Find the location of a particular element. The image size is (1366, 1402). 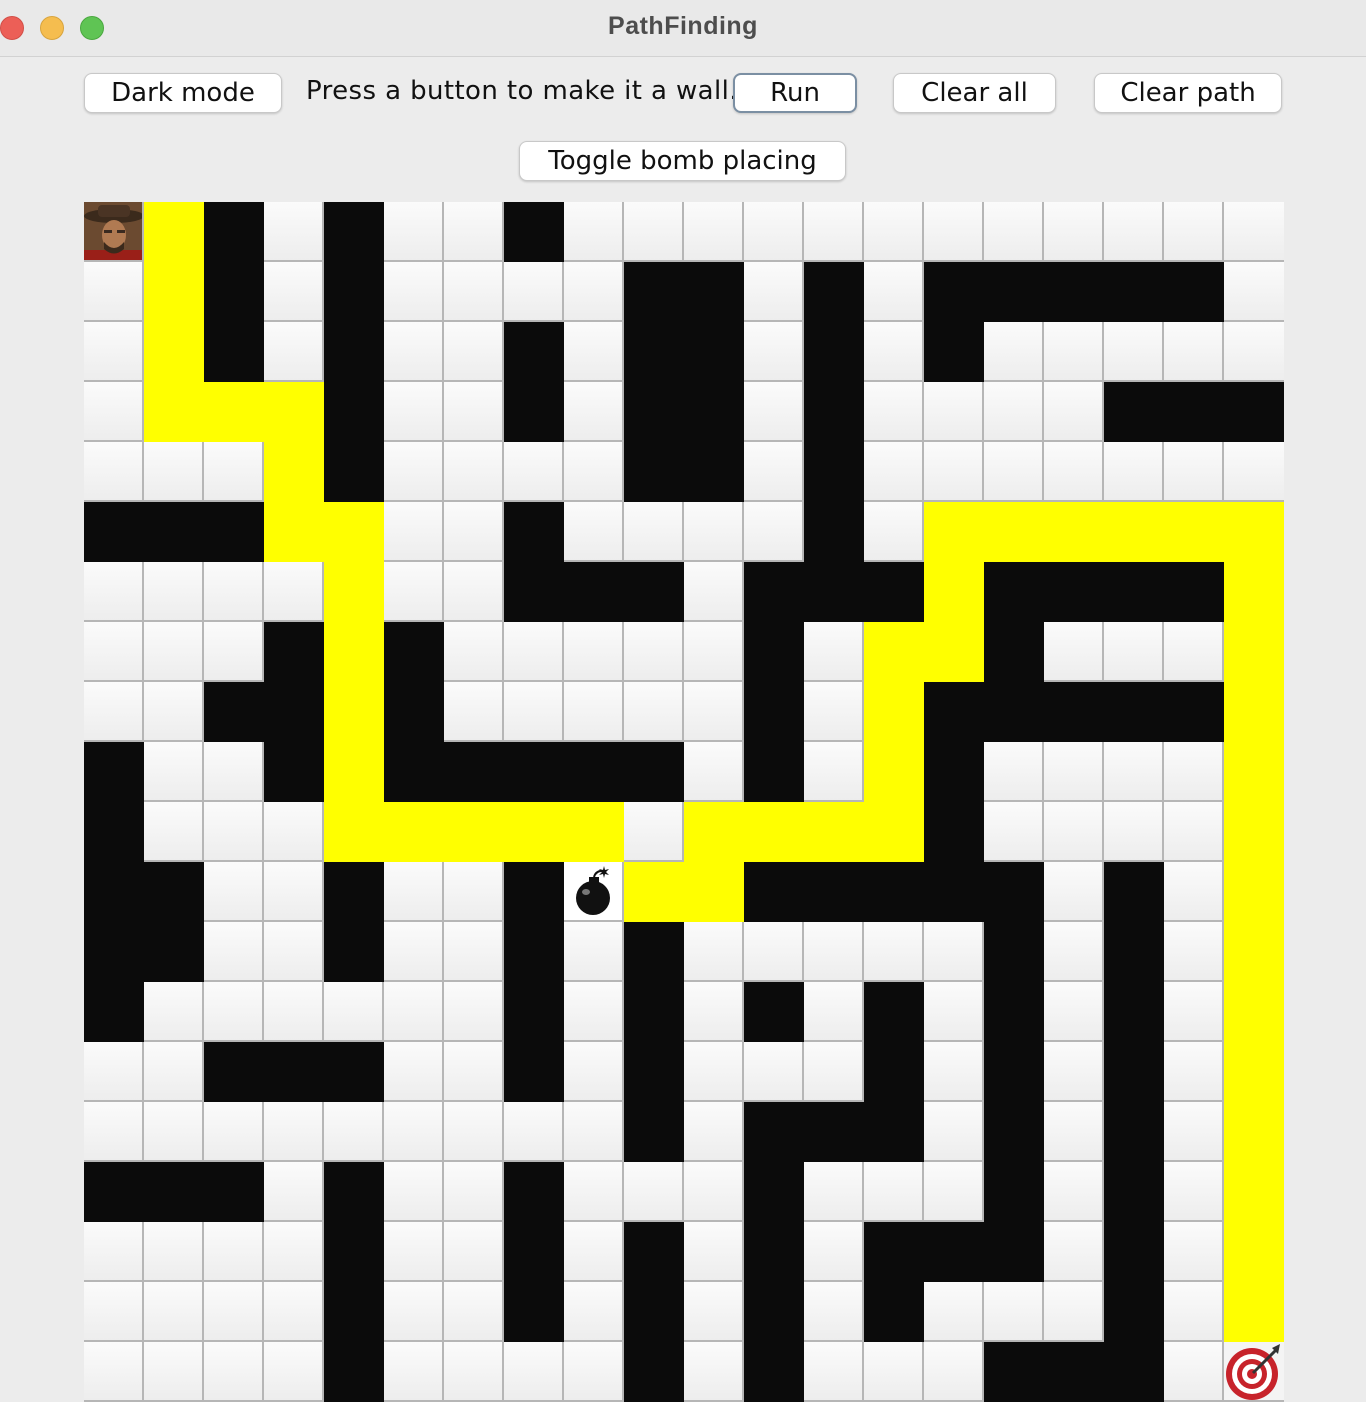

run-button: Run is located at coordinates (795, 93).